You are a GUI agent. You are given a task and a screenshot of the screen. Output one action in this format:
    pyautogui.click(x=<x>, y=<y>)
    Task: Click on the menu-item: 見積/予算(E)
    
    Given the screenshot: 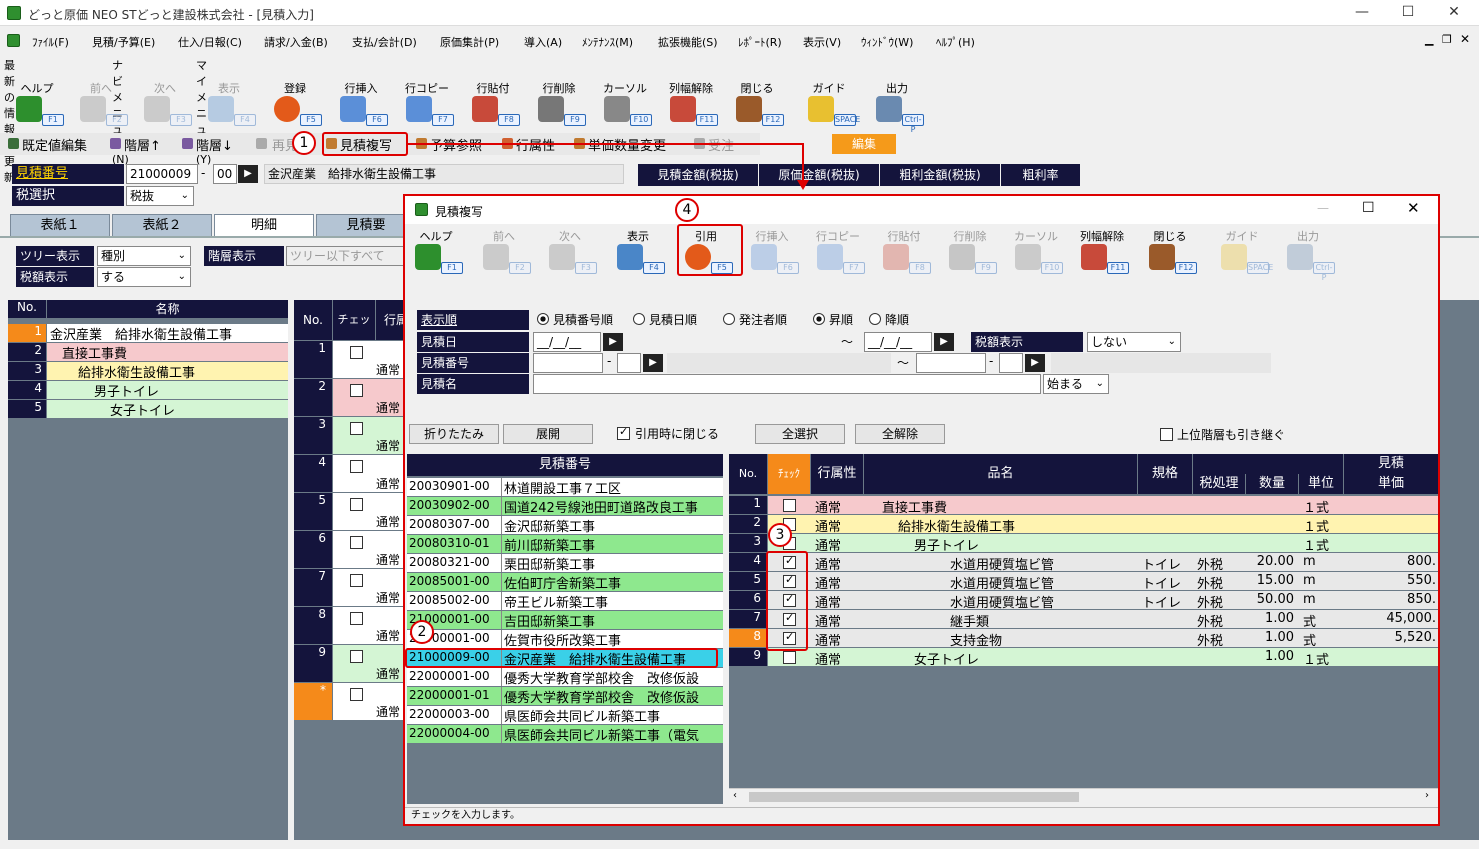 What is the action you would take?
    pyautogui.click(x=123, y=42)
    